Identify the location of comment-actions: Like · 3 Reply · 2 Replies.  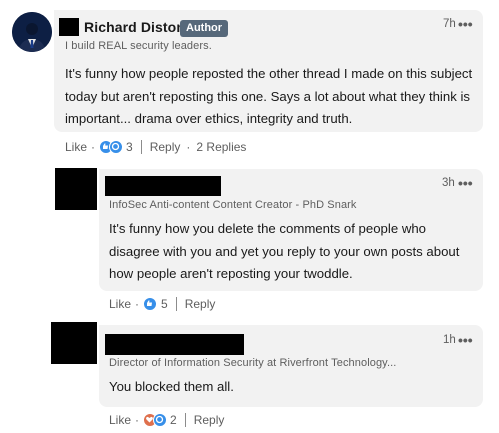
(155, 147).